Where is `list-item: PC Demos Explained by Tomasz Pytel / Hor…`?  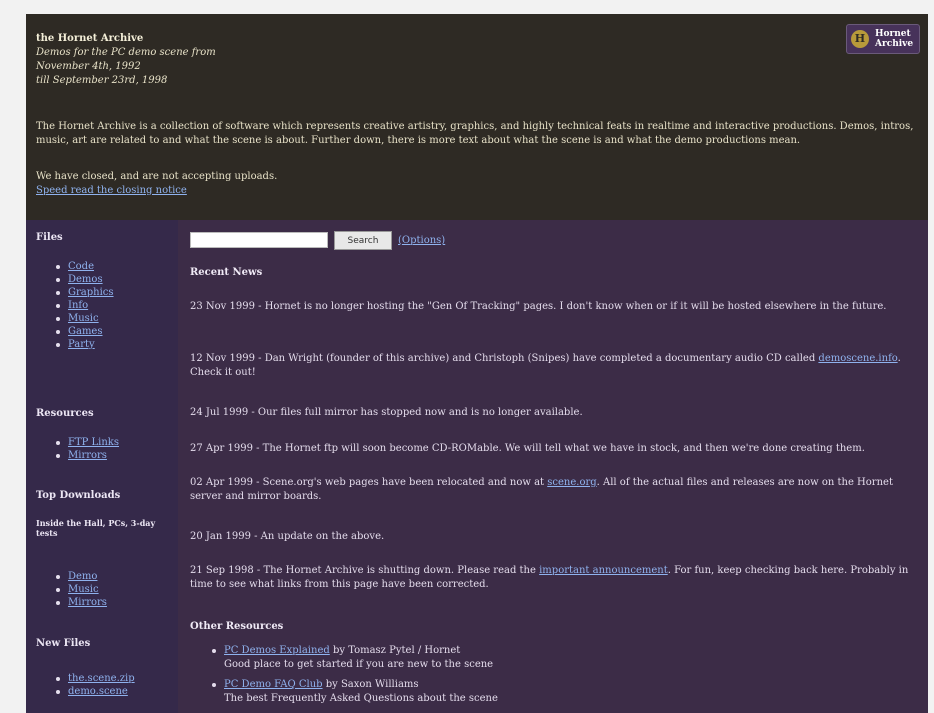 list-item: PC Demos Explained by Tomasz Pytel / Hor… is located at coordinates (562, 658).